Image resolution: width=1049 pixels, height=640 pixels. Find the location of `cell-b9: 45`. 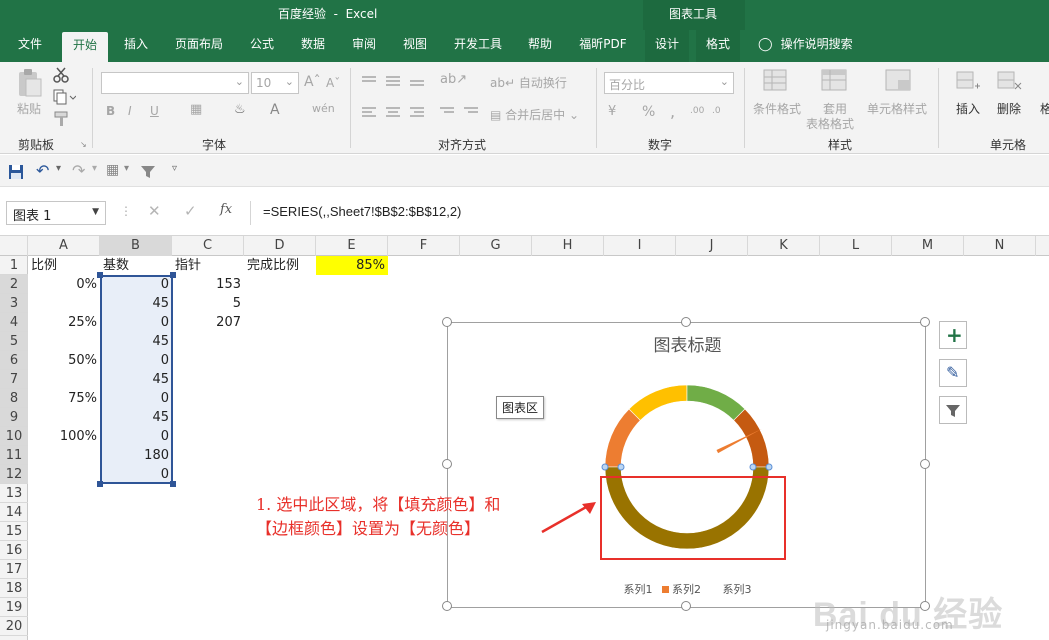

cell-b9: 45 is located at coordinates (136, 417).